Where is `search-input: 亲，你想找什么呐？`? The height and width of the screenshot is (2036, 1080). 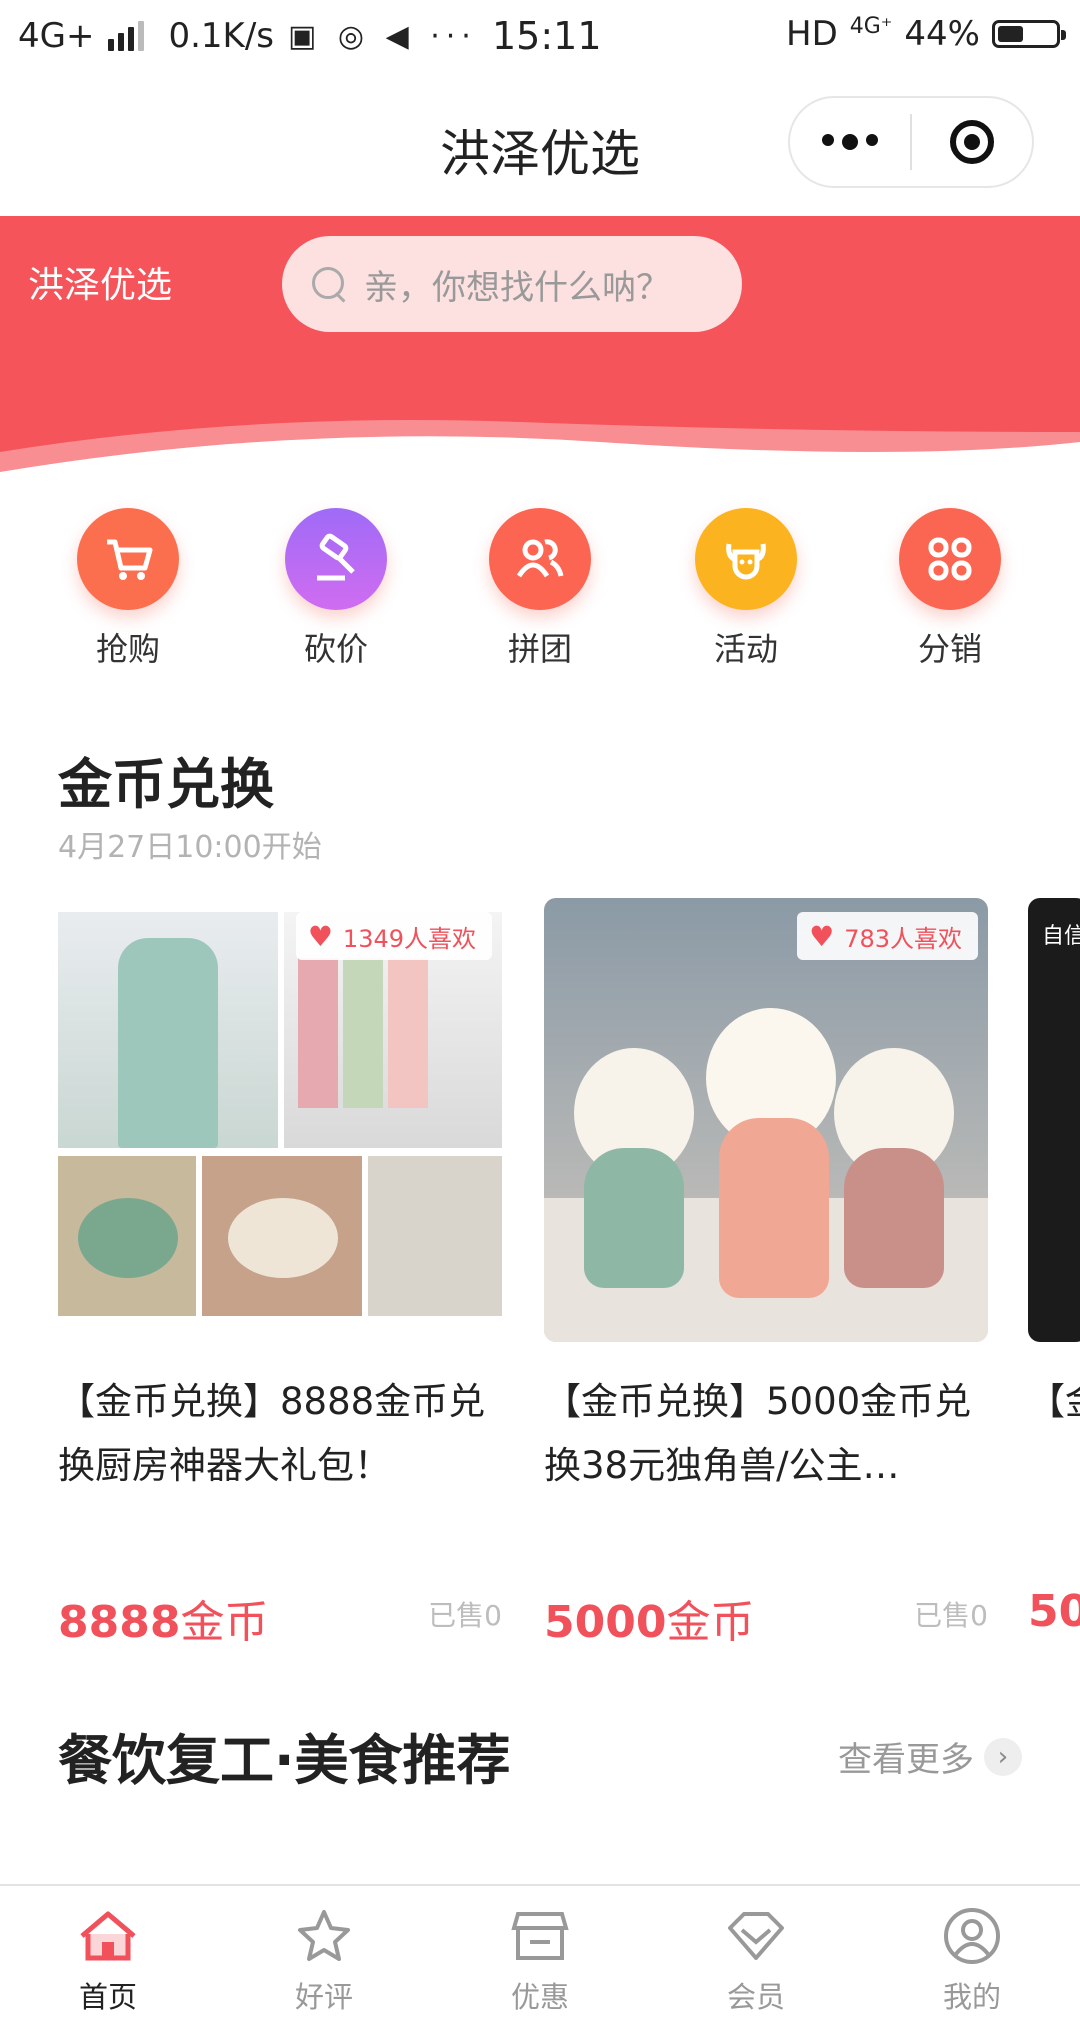
search-input: 亲，你想找什么呐？ is located at coordinates (512, 284).